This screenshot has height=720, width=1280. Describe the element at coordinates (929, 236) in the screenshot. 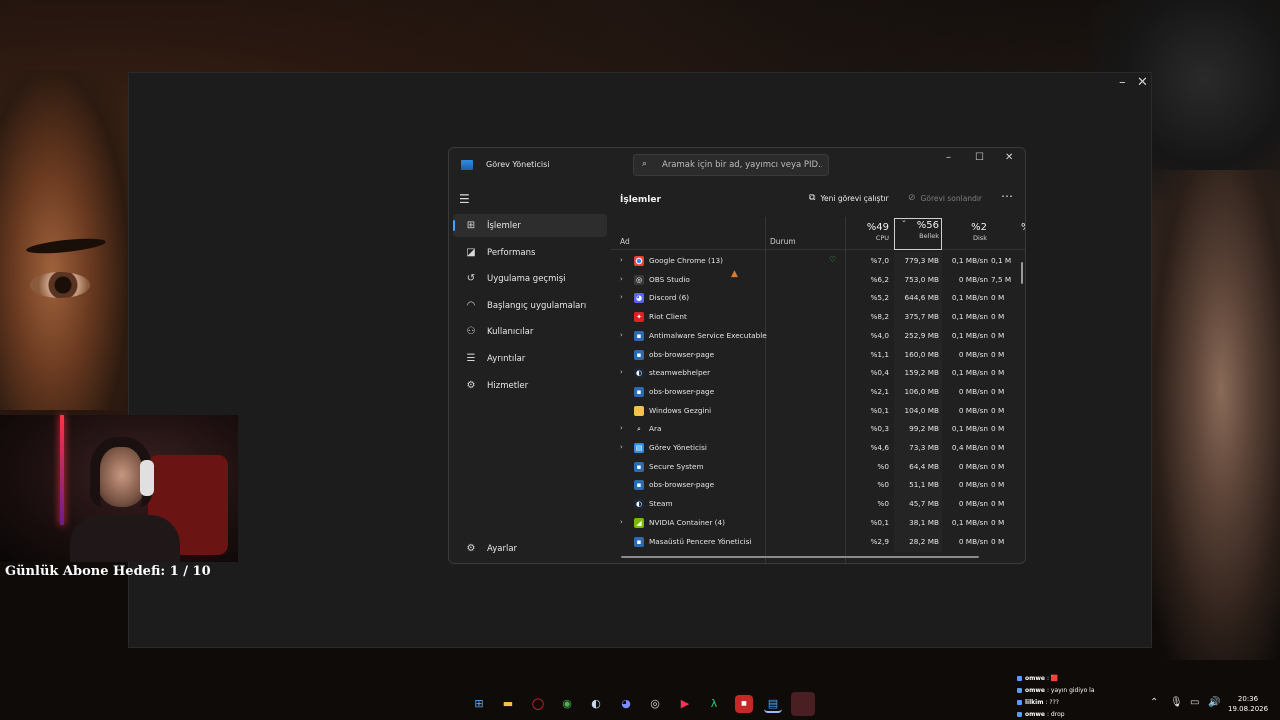

I see `memory-label: Bellek` at that location.